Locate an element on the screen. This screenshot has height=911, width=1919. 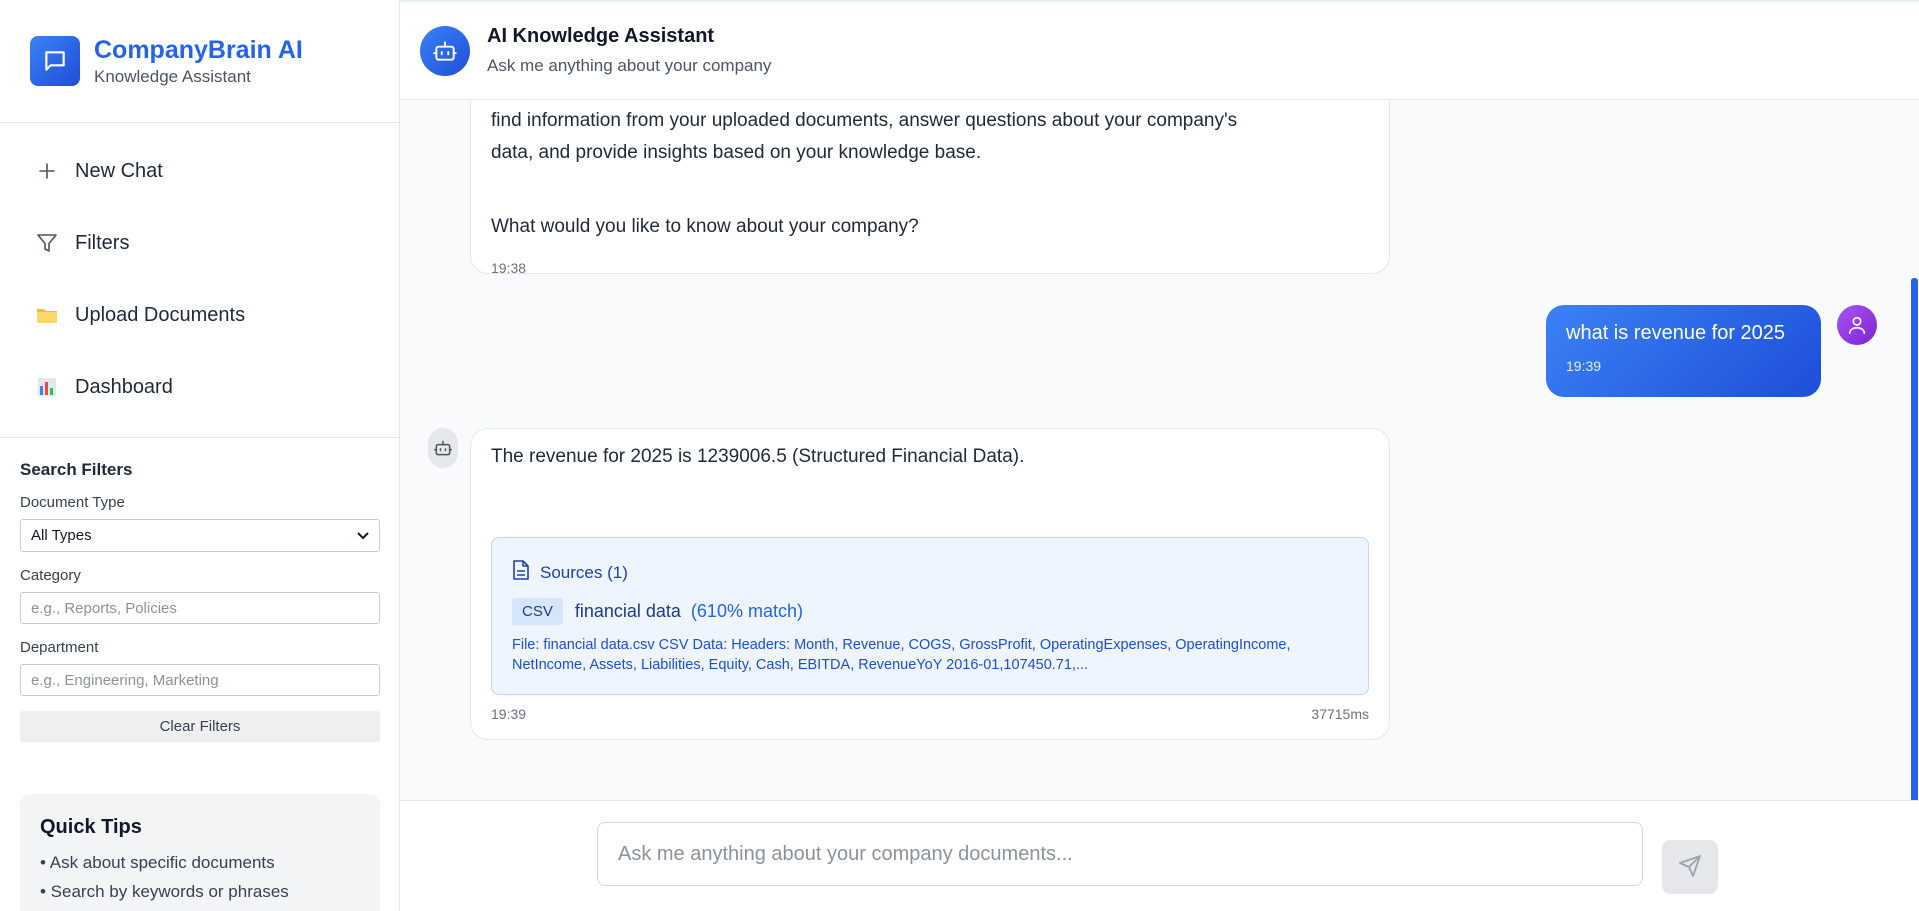
department-label: Department is located at coordinates (59, 647).